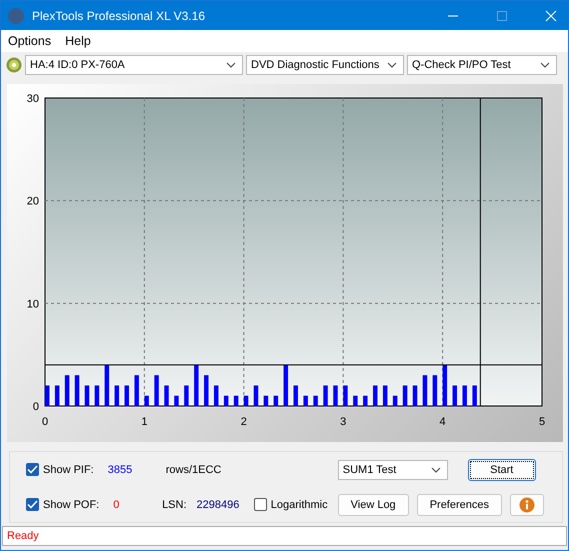 The image size is (569, 551). I want to click on menu-item: Help, so click(78, 41).